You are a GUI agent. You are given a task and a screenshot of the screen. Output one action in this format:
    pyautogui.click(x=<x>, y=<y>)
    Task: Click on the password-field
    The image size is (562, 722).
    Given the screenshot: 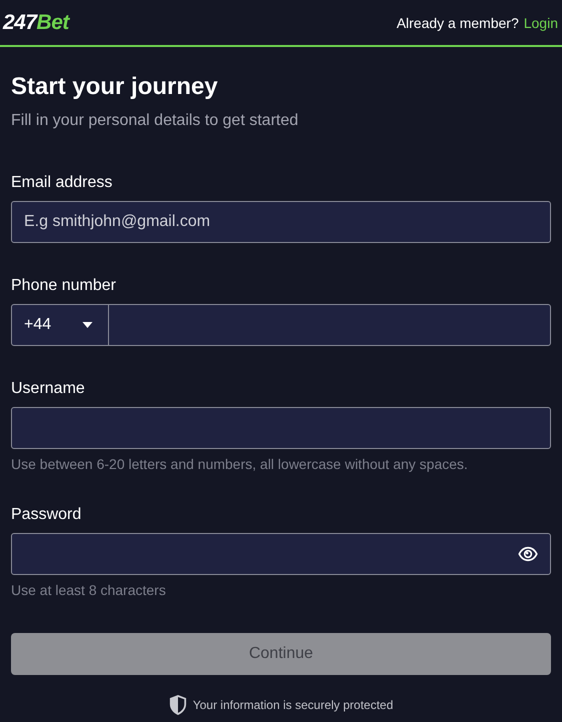 What is the action you would take?
    pyautogui.click(x=281, y=554)
    